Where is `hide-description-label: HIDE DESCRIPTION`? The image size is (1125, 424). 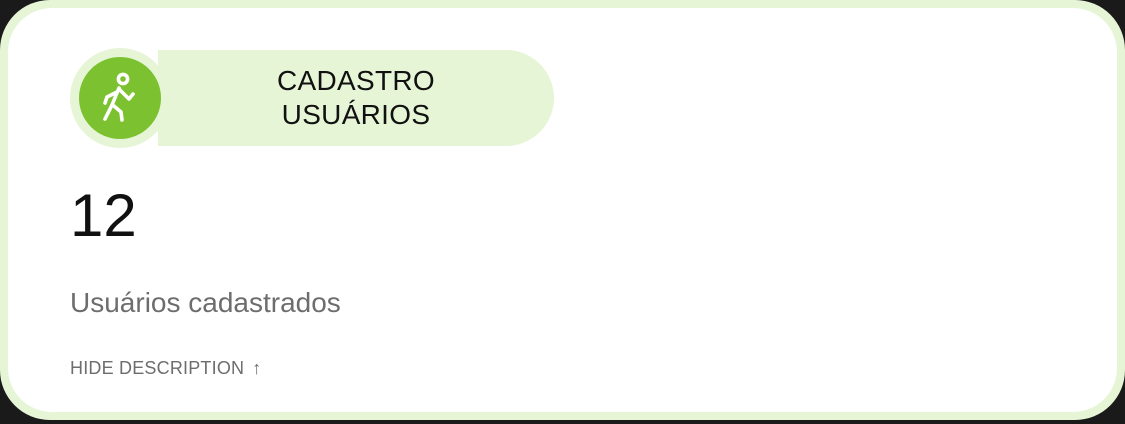
hide-description-label: HIDE DESCRIPTION is located at coordinates (157, 368).